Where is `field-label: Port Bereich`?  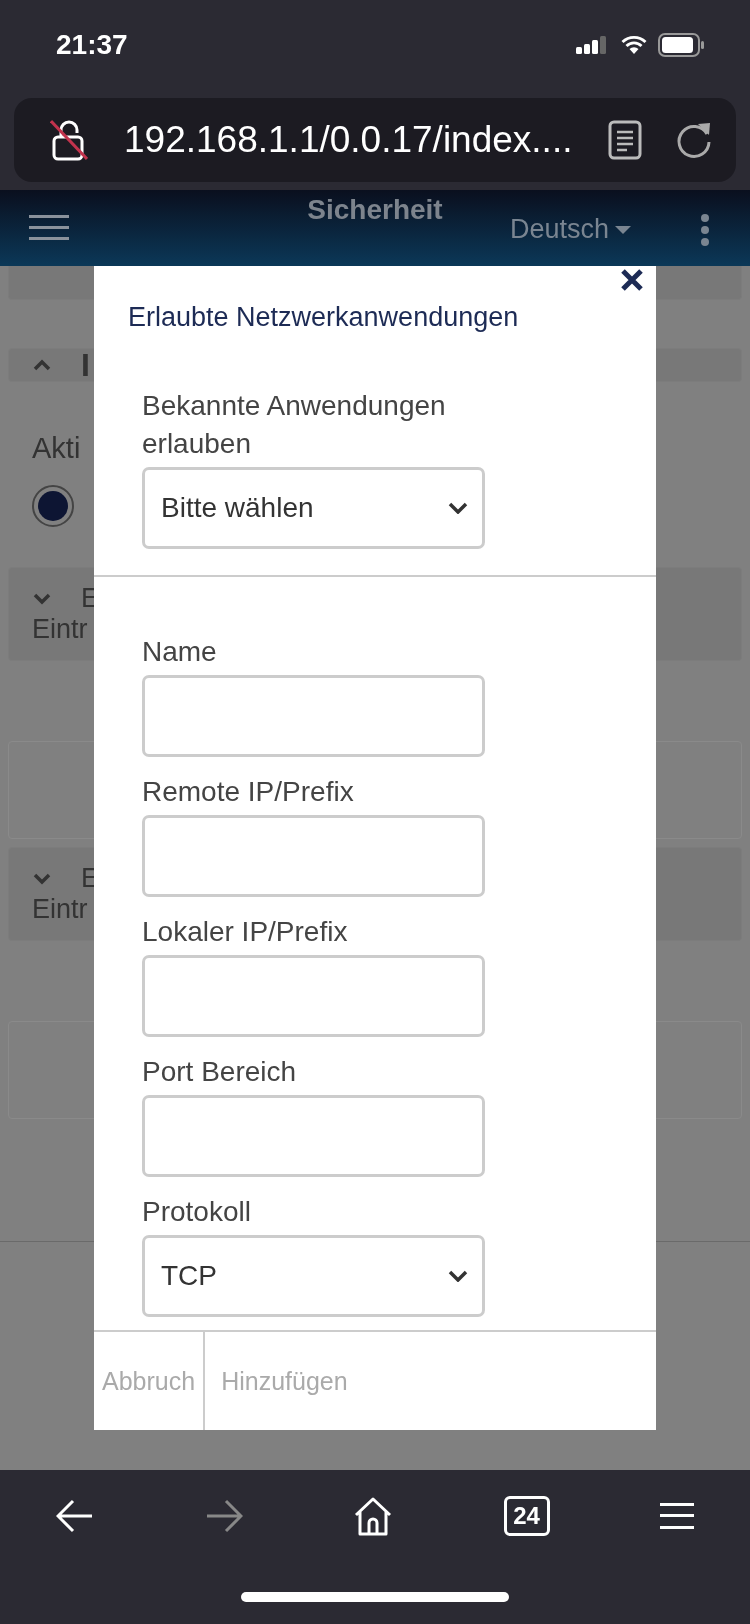
field-label: Port Bereich is located at coordinates (220, 1072).